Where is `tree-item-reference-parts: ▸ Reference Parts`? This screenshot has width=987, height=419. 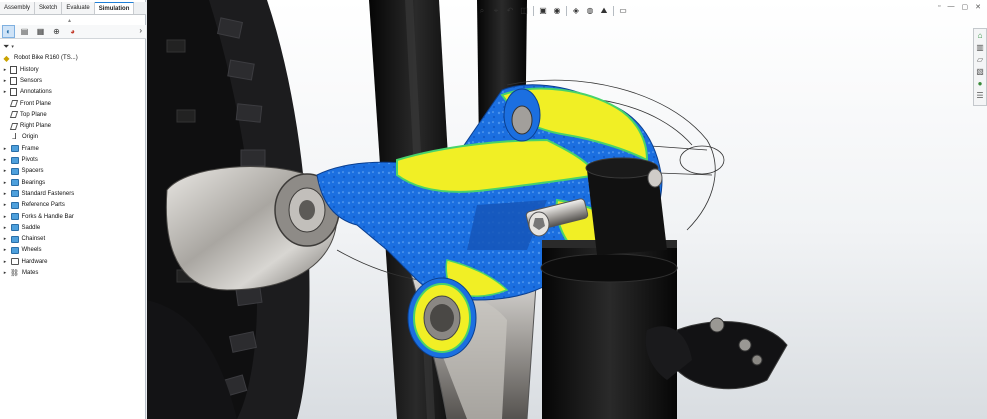
tree-item-reference-parts: ▸ Reference Parts is located at coordinates (73, 205).